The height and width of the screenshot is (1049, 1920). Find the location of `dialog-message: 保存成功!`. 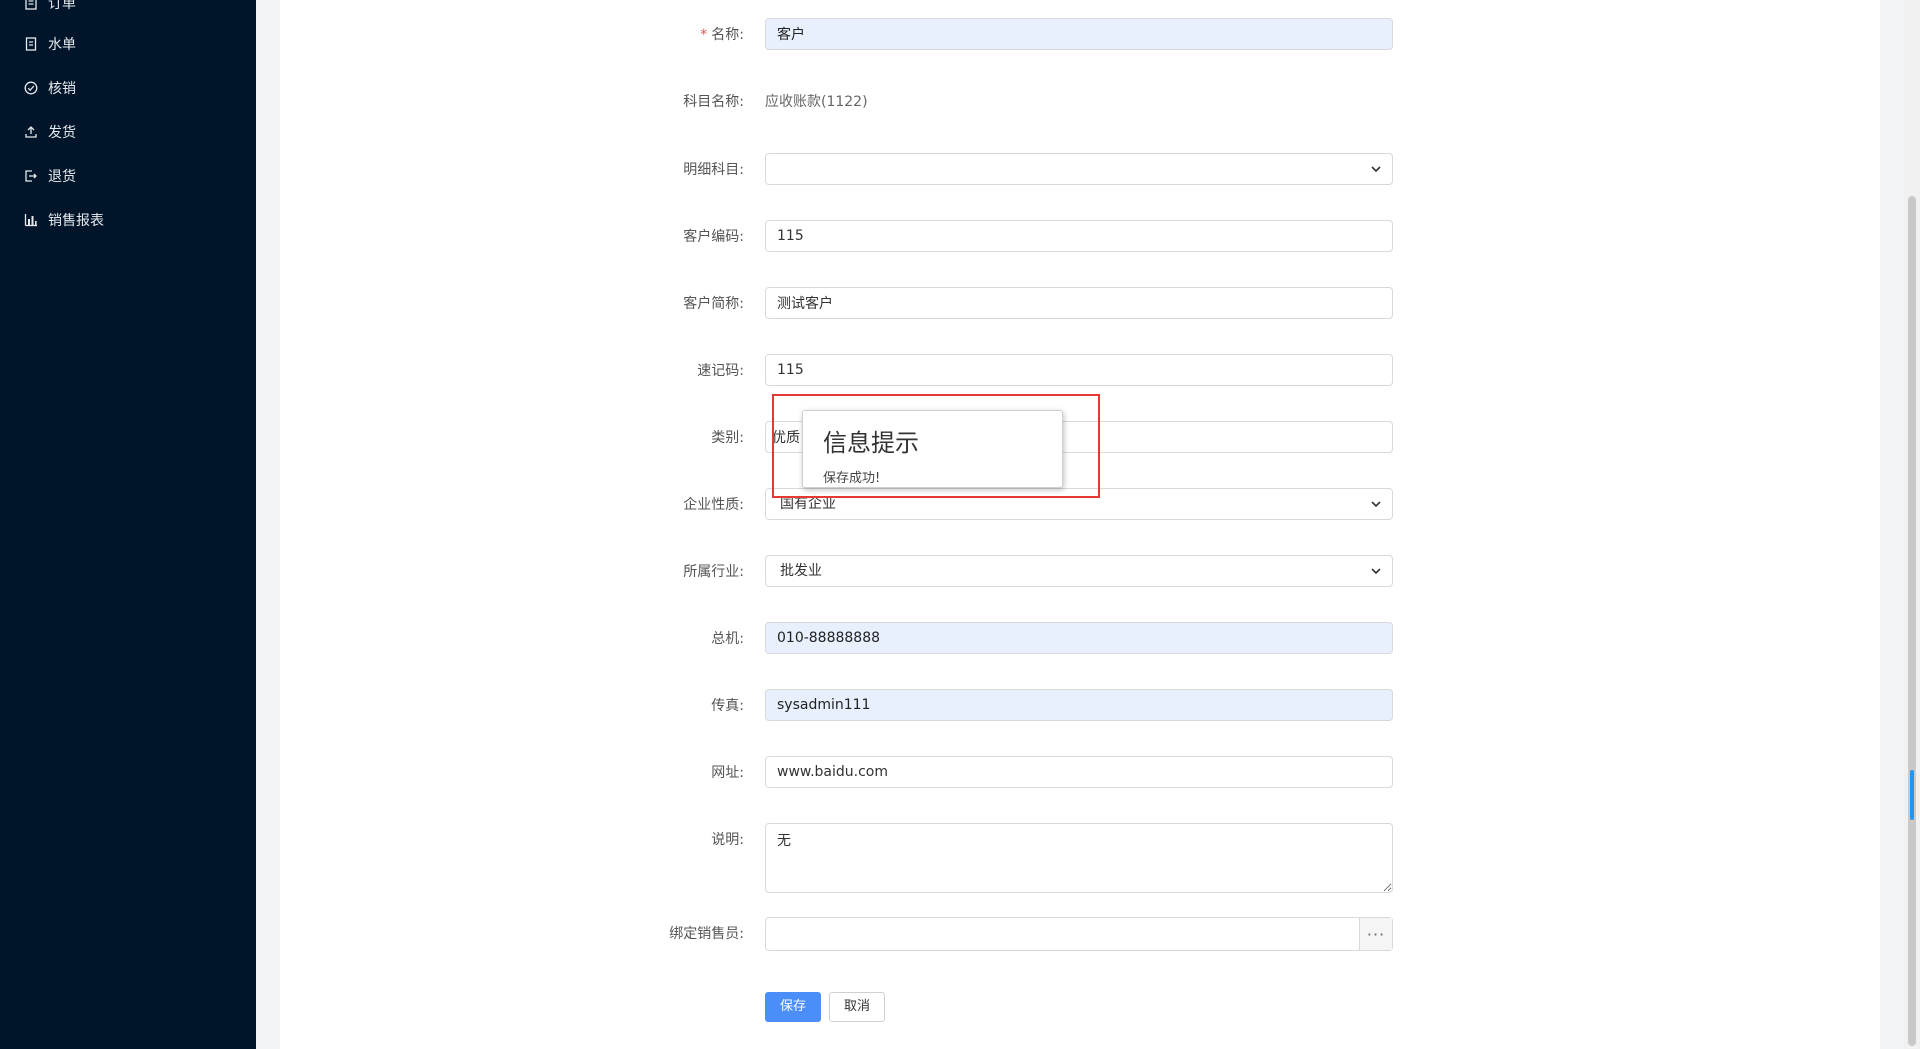

dialog-message: 保存成功! is located at coordinates (852, 478).